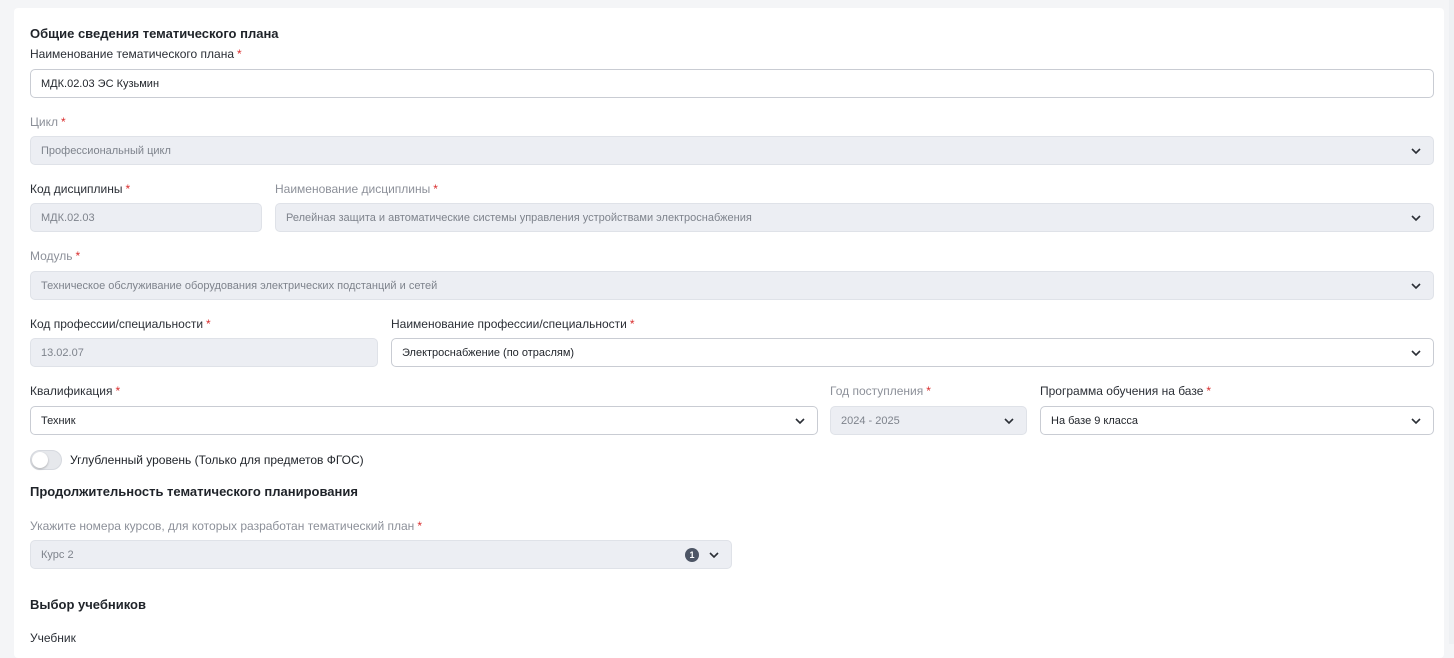 The height and width of the screenshot is (658, 1454). I want to click on courses-multiselect: Курс 2 1, so click(381, 554).